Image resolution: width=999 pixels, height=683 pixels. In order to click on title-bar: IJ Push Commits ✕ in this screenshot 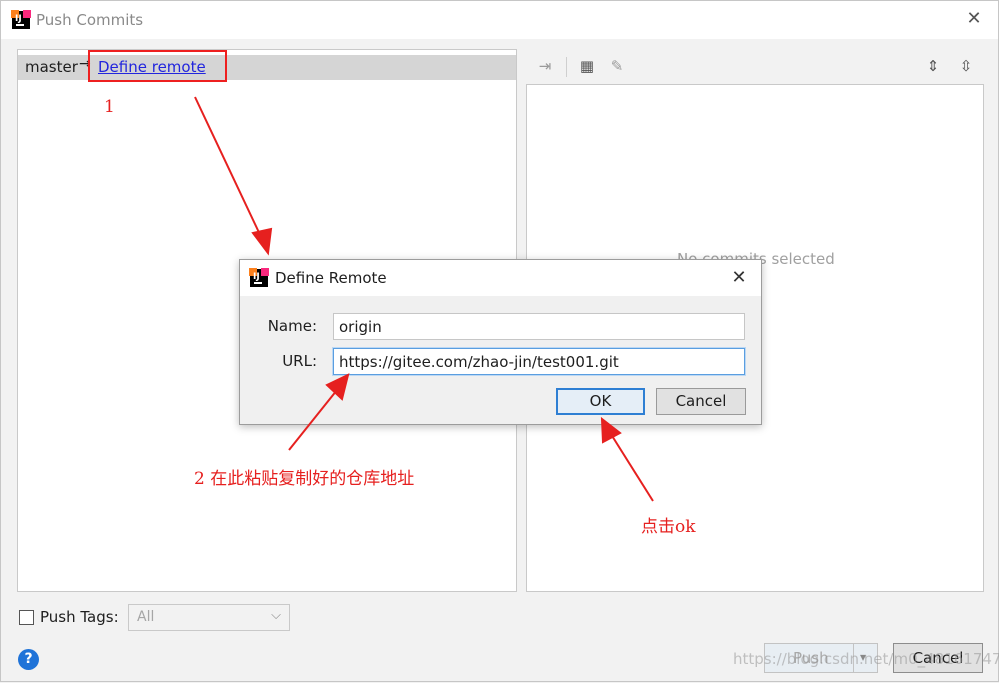, I will do `click(499, 20)`.